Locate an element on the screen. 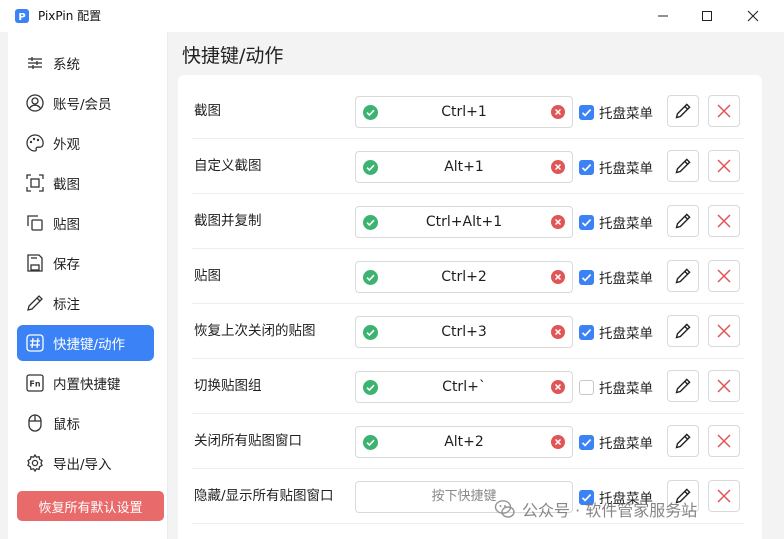 Image resolution: width=784 pixels, height=539 pixels. maximize-icon is located at coordinates (707, 16).